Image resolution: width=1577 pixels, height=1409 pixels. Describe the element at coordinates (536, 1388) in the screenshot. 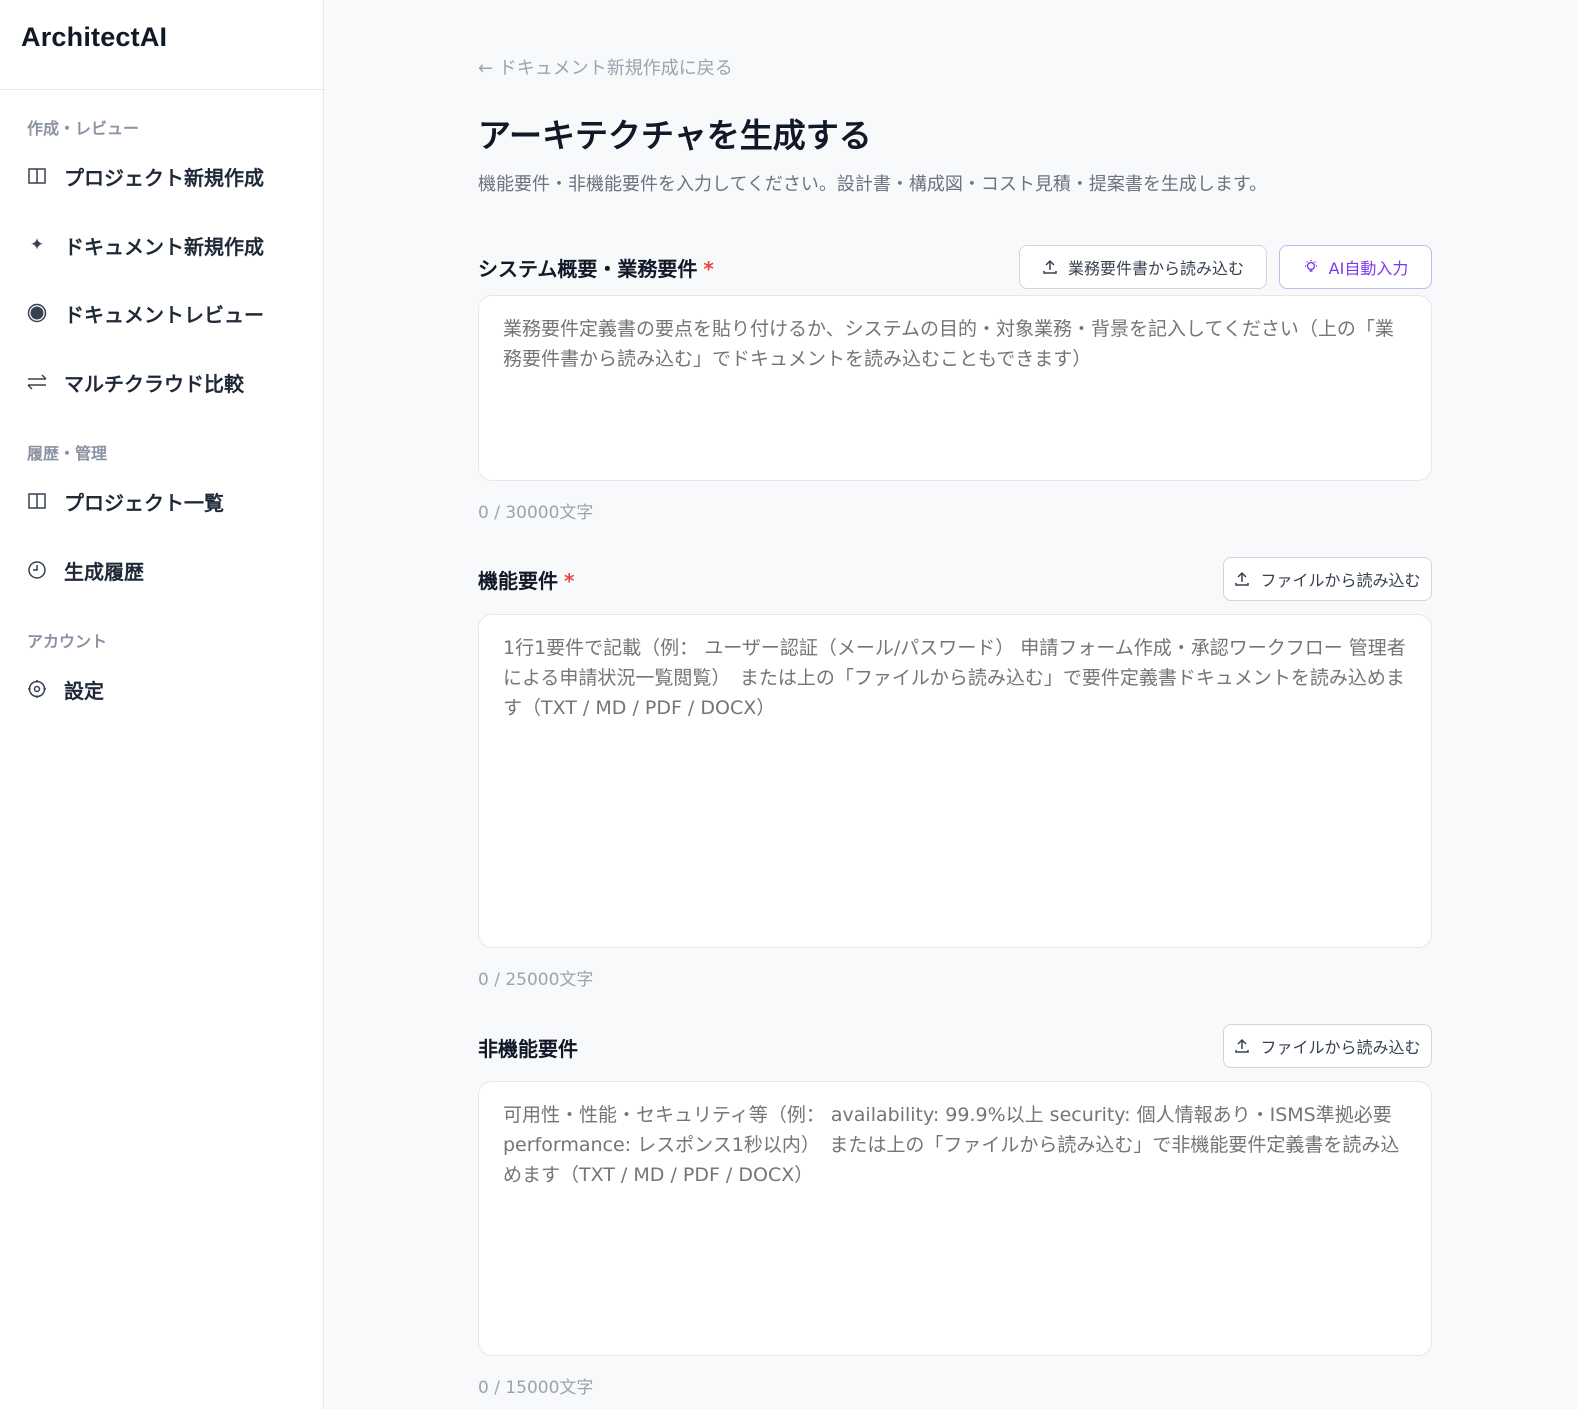

I see `nonfunctional-requirements-counter: 0 / 15000文字` at that location.